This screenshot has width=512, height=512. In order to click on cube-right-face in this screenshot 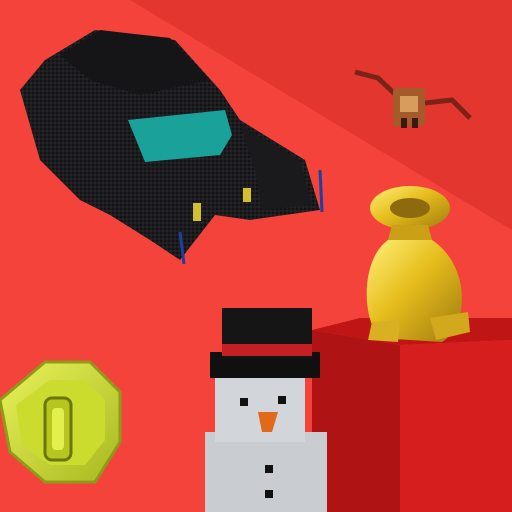, I will do `click(456, 426)`.